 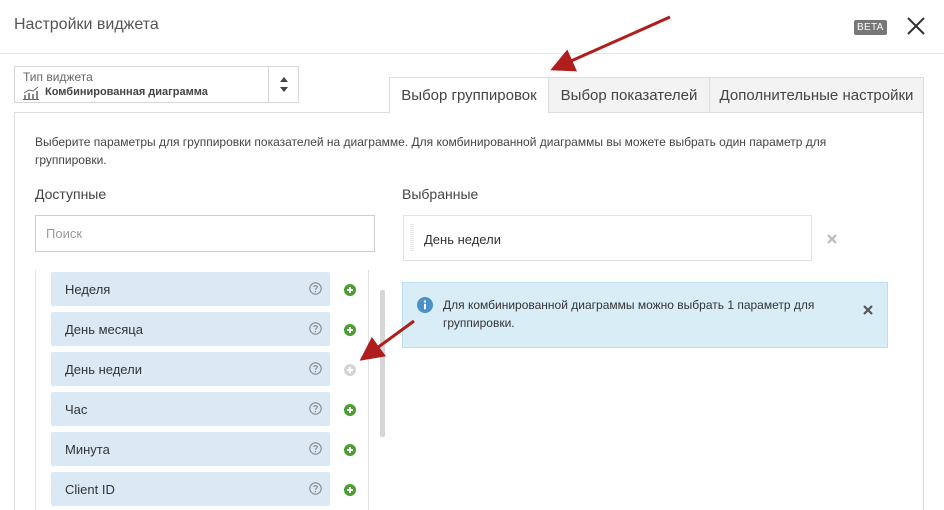 What do you see at coordinates (71, 194) in the screenshot?
I see `available-heading: Доступные` at bounding box center [71, 194].